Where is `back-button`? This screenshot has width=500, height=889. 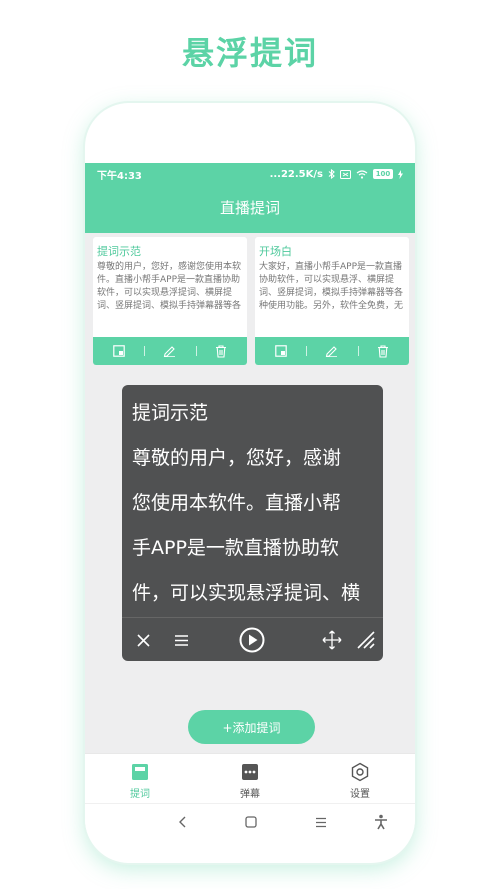
back-button is located at coordinates (183, 822).